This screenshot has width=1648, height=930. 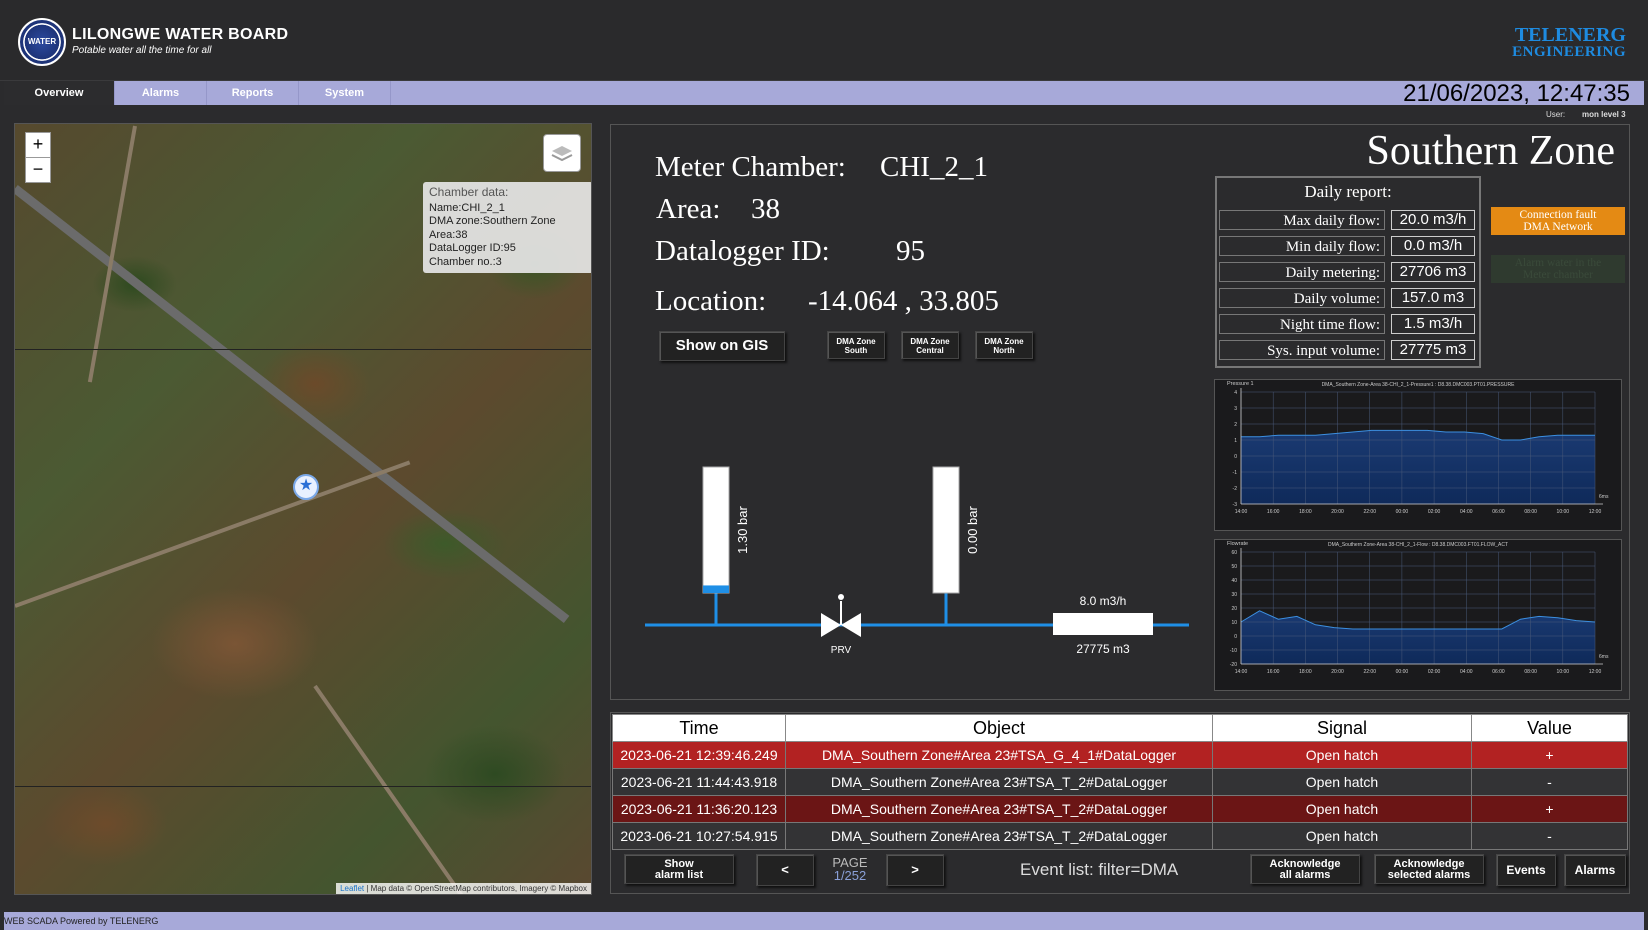 What do you see at coordinates (1526, 870) in the screenshot?
I see `events-button: Events` at bounding box center [1526, 870].